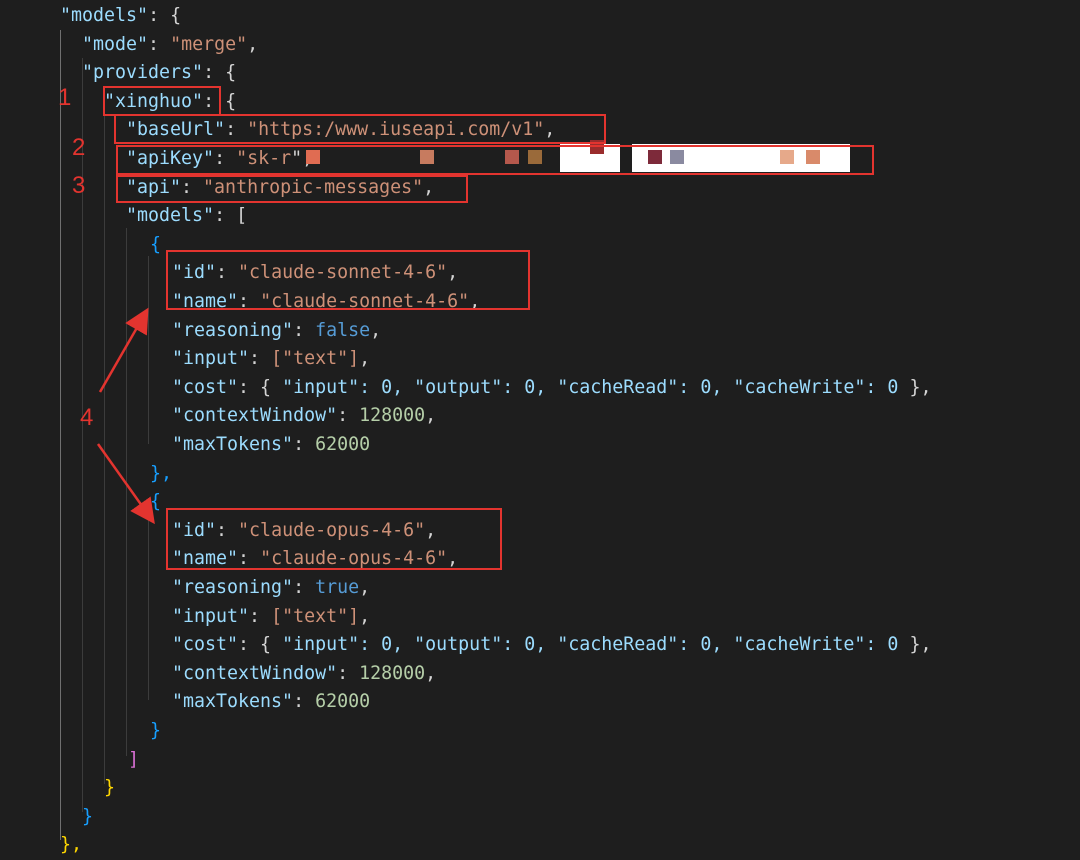 This screenshot has height=860, width=1080. I want to click on code-line: "reasoning": true,, so click(271, 588).